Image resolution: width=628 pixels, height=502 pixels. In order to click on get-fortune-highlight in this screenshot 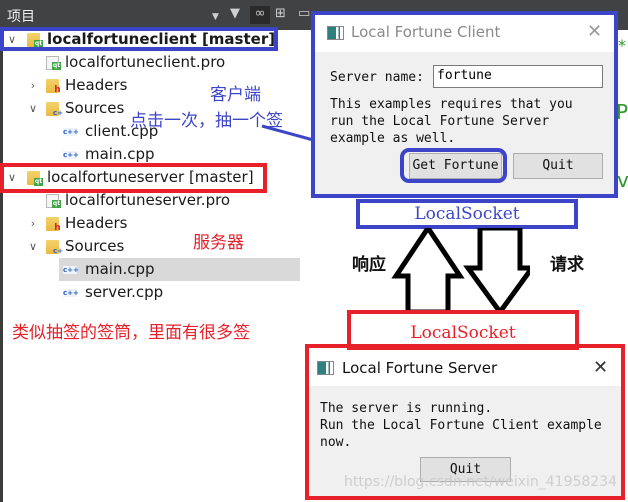, I will do `click(453, 165)`.